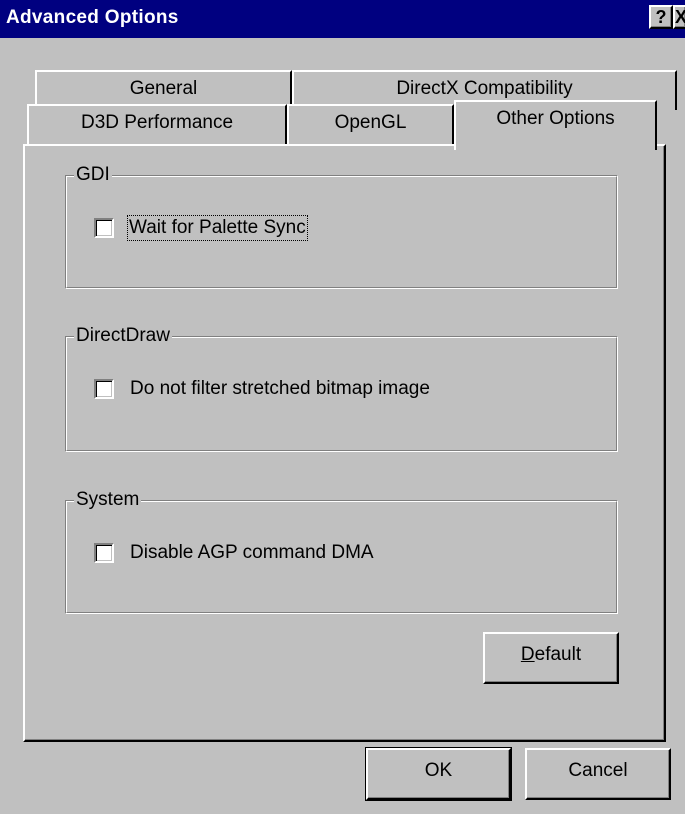  I want to click on tab-other-options: Other Options, so click(555, 125).